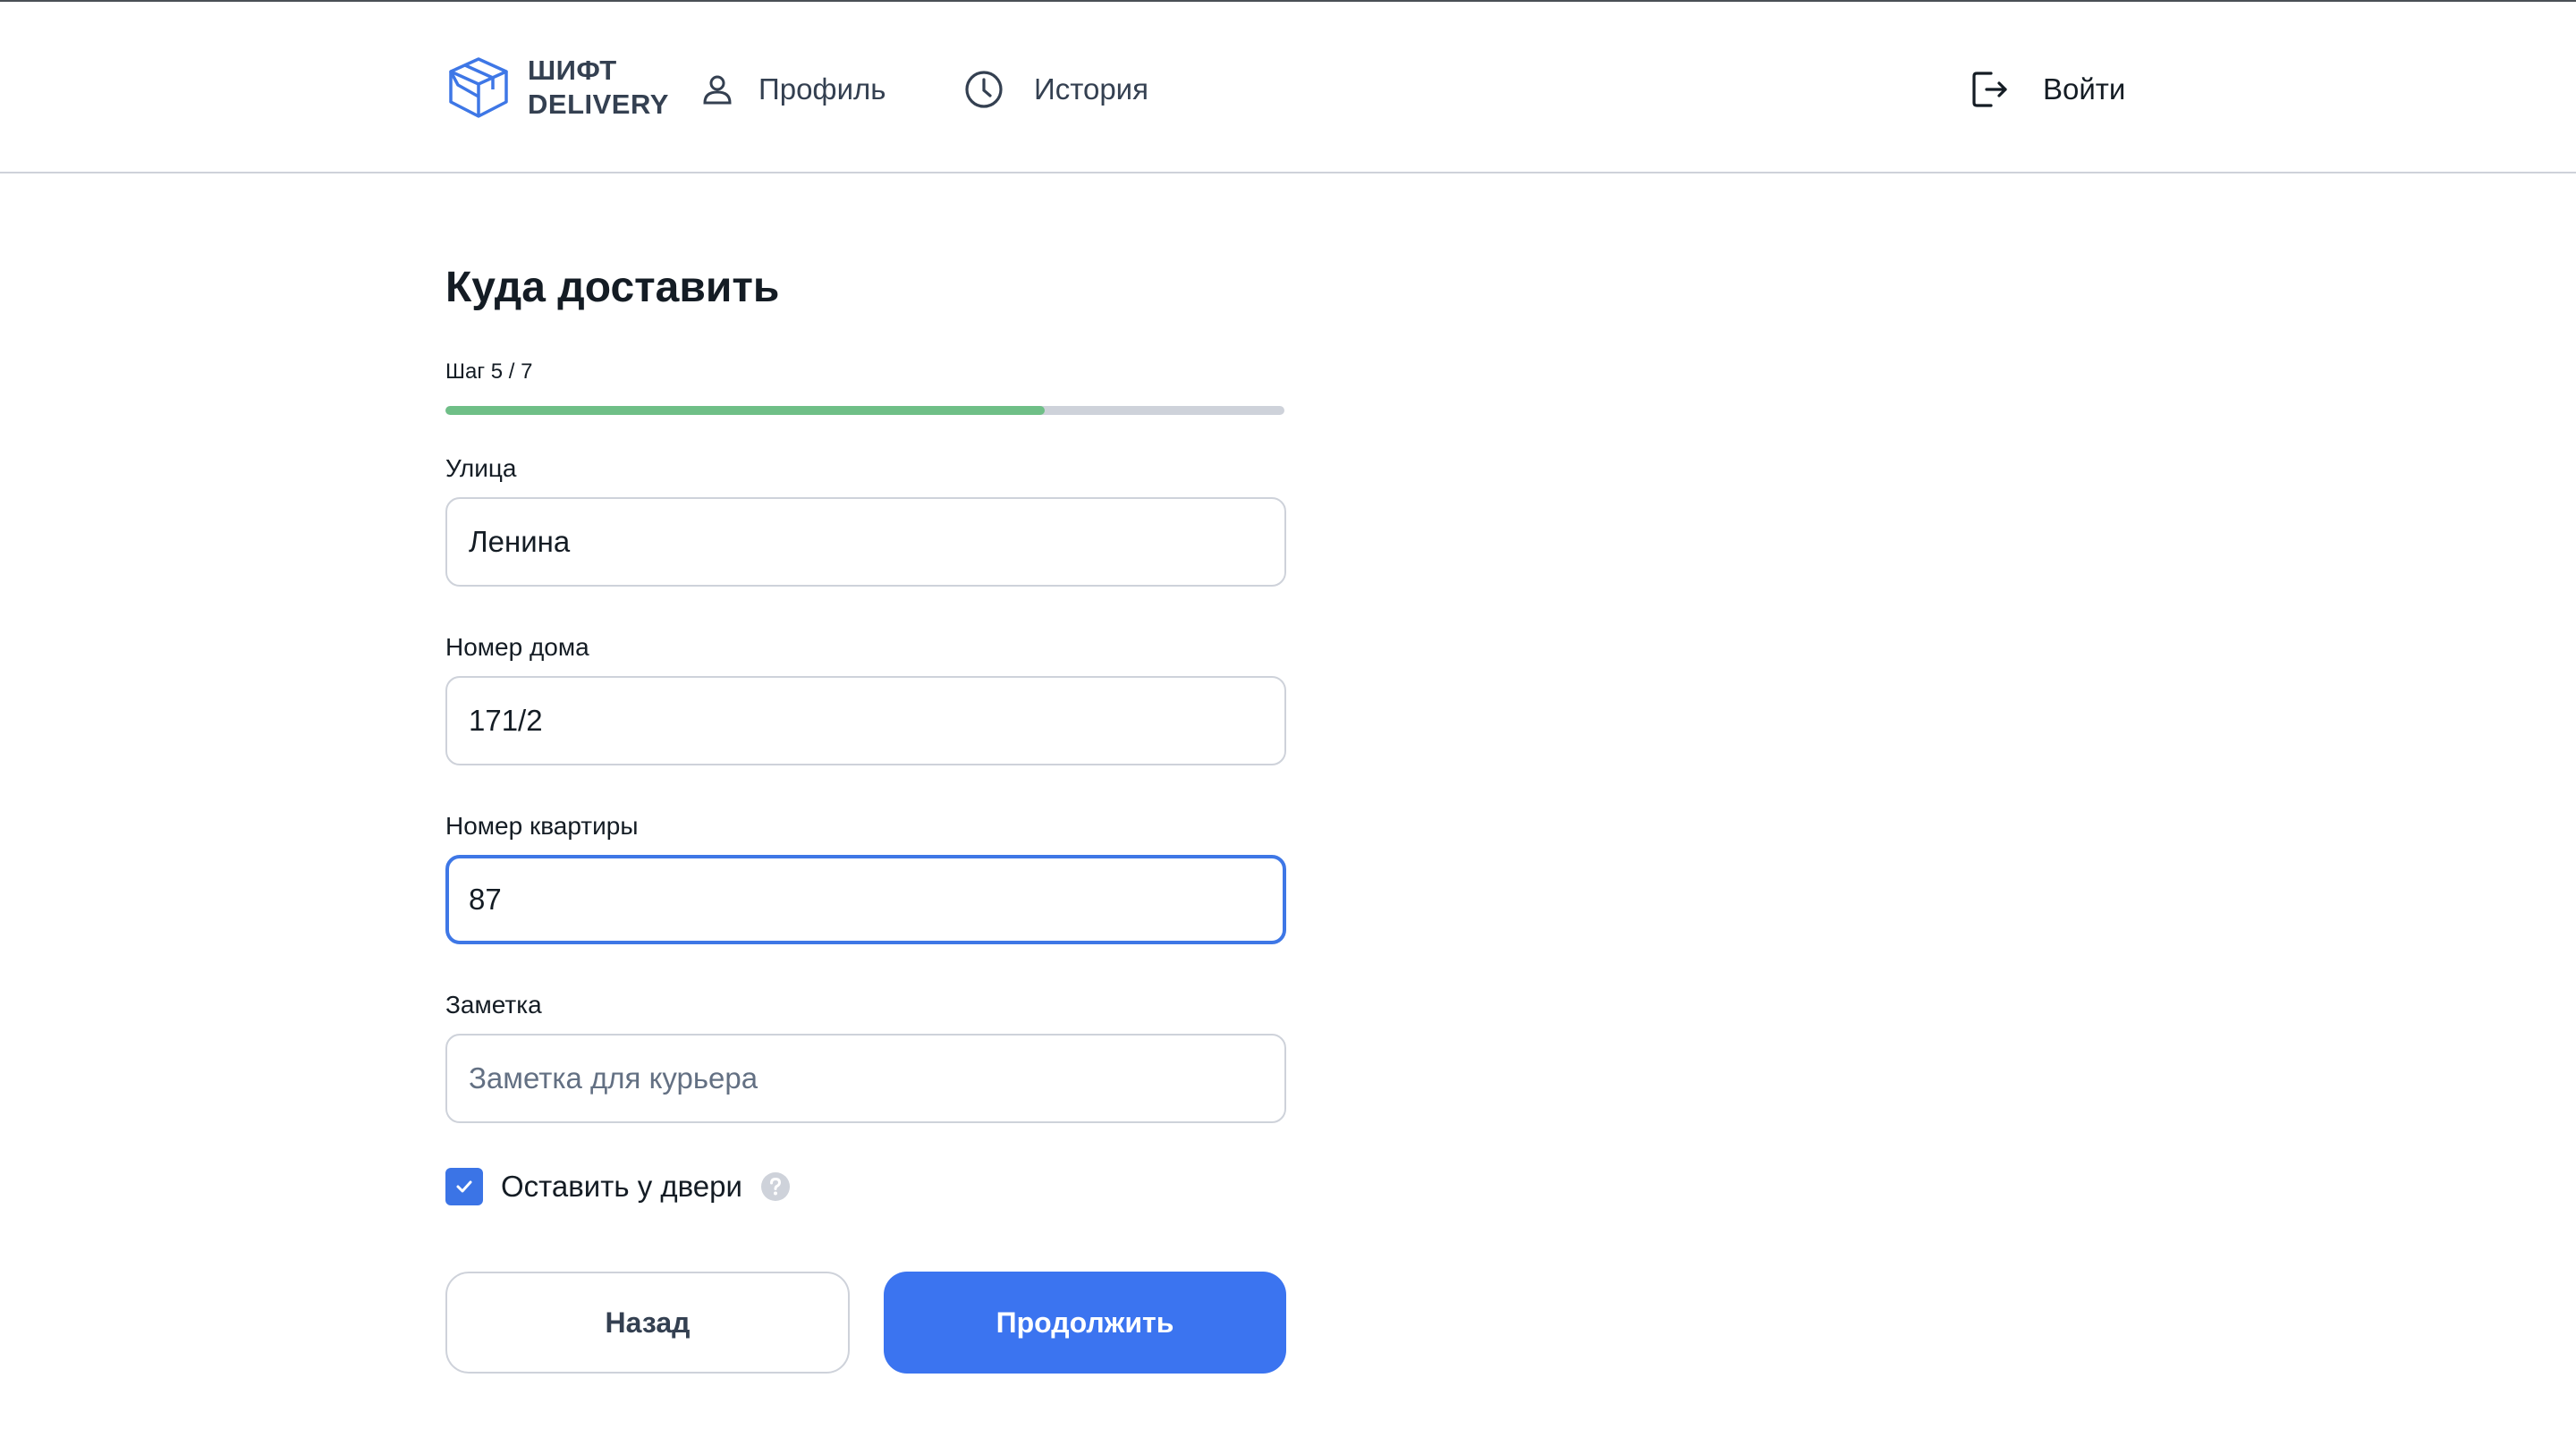 The image size is (2576, 1454). What do you see at coordinates (984, 89) in the screenshot?
I see `clock-icon` at bounding box center [984, 89].